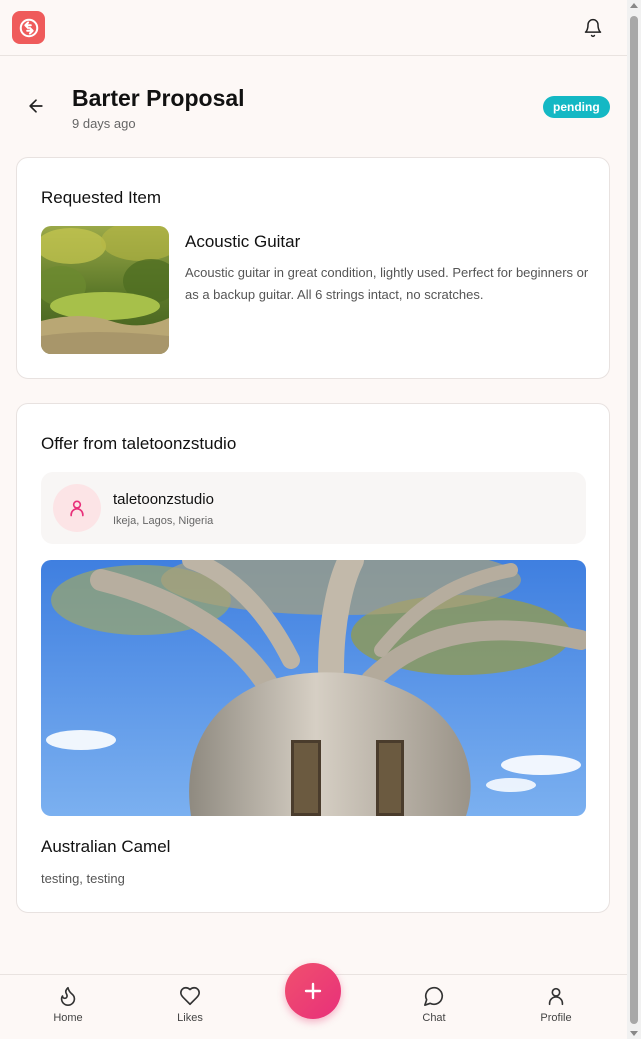 This screenshot has width=641, height=1039. What do you see at coordinates (190, 1018) in the screenshot?
I see `nav-likes-label: Likes` at bounding box center [190, 1018].